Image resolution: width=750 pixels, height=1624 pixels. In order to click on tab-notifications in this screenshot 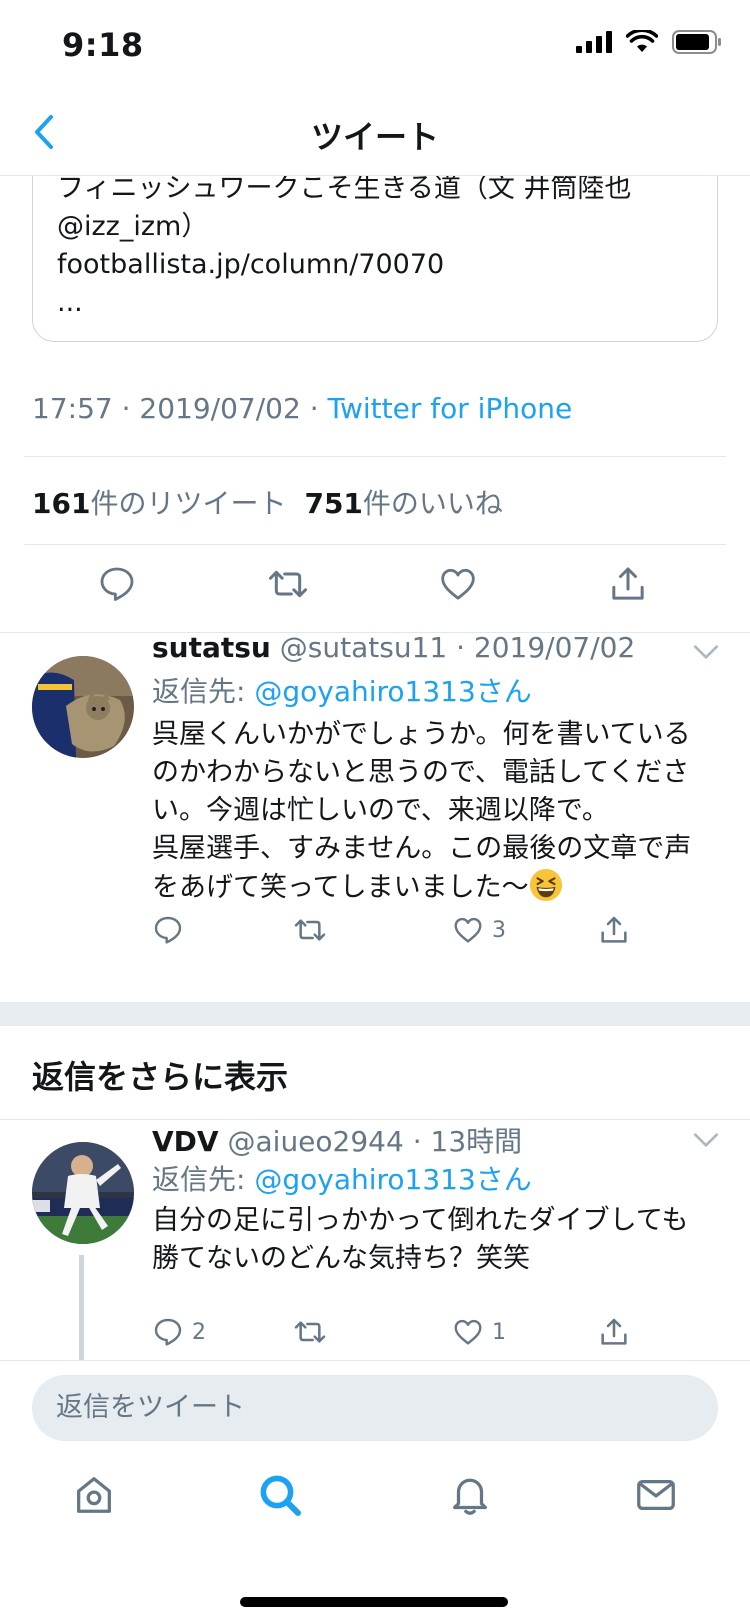, I will do `click(470, 1495)`.